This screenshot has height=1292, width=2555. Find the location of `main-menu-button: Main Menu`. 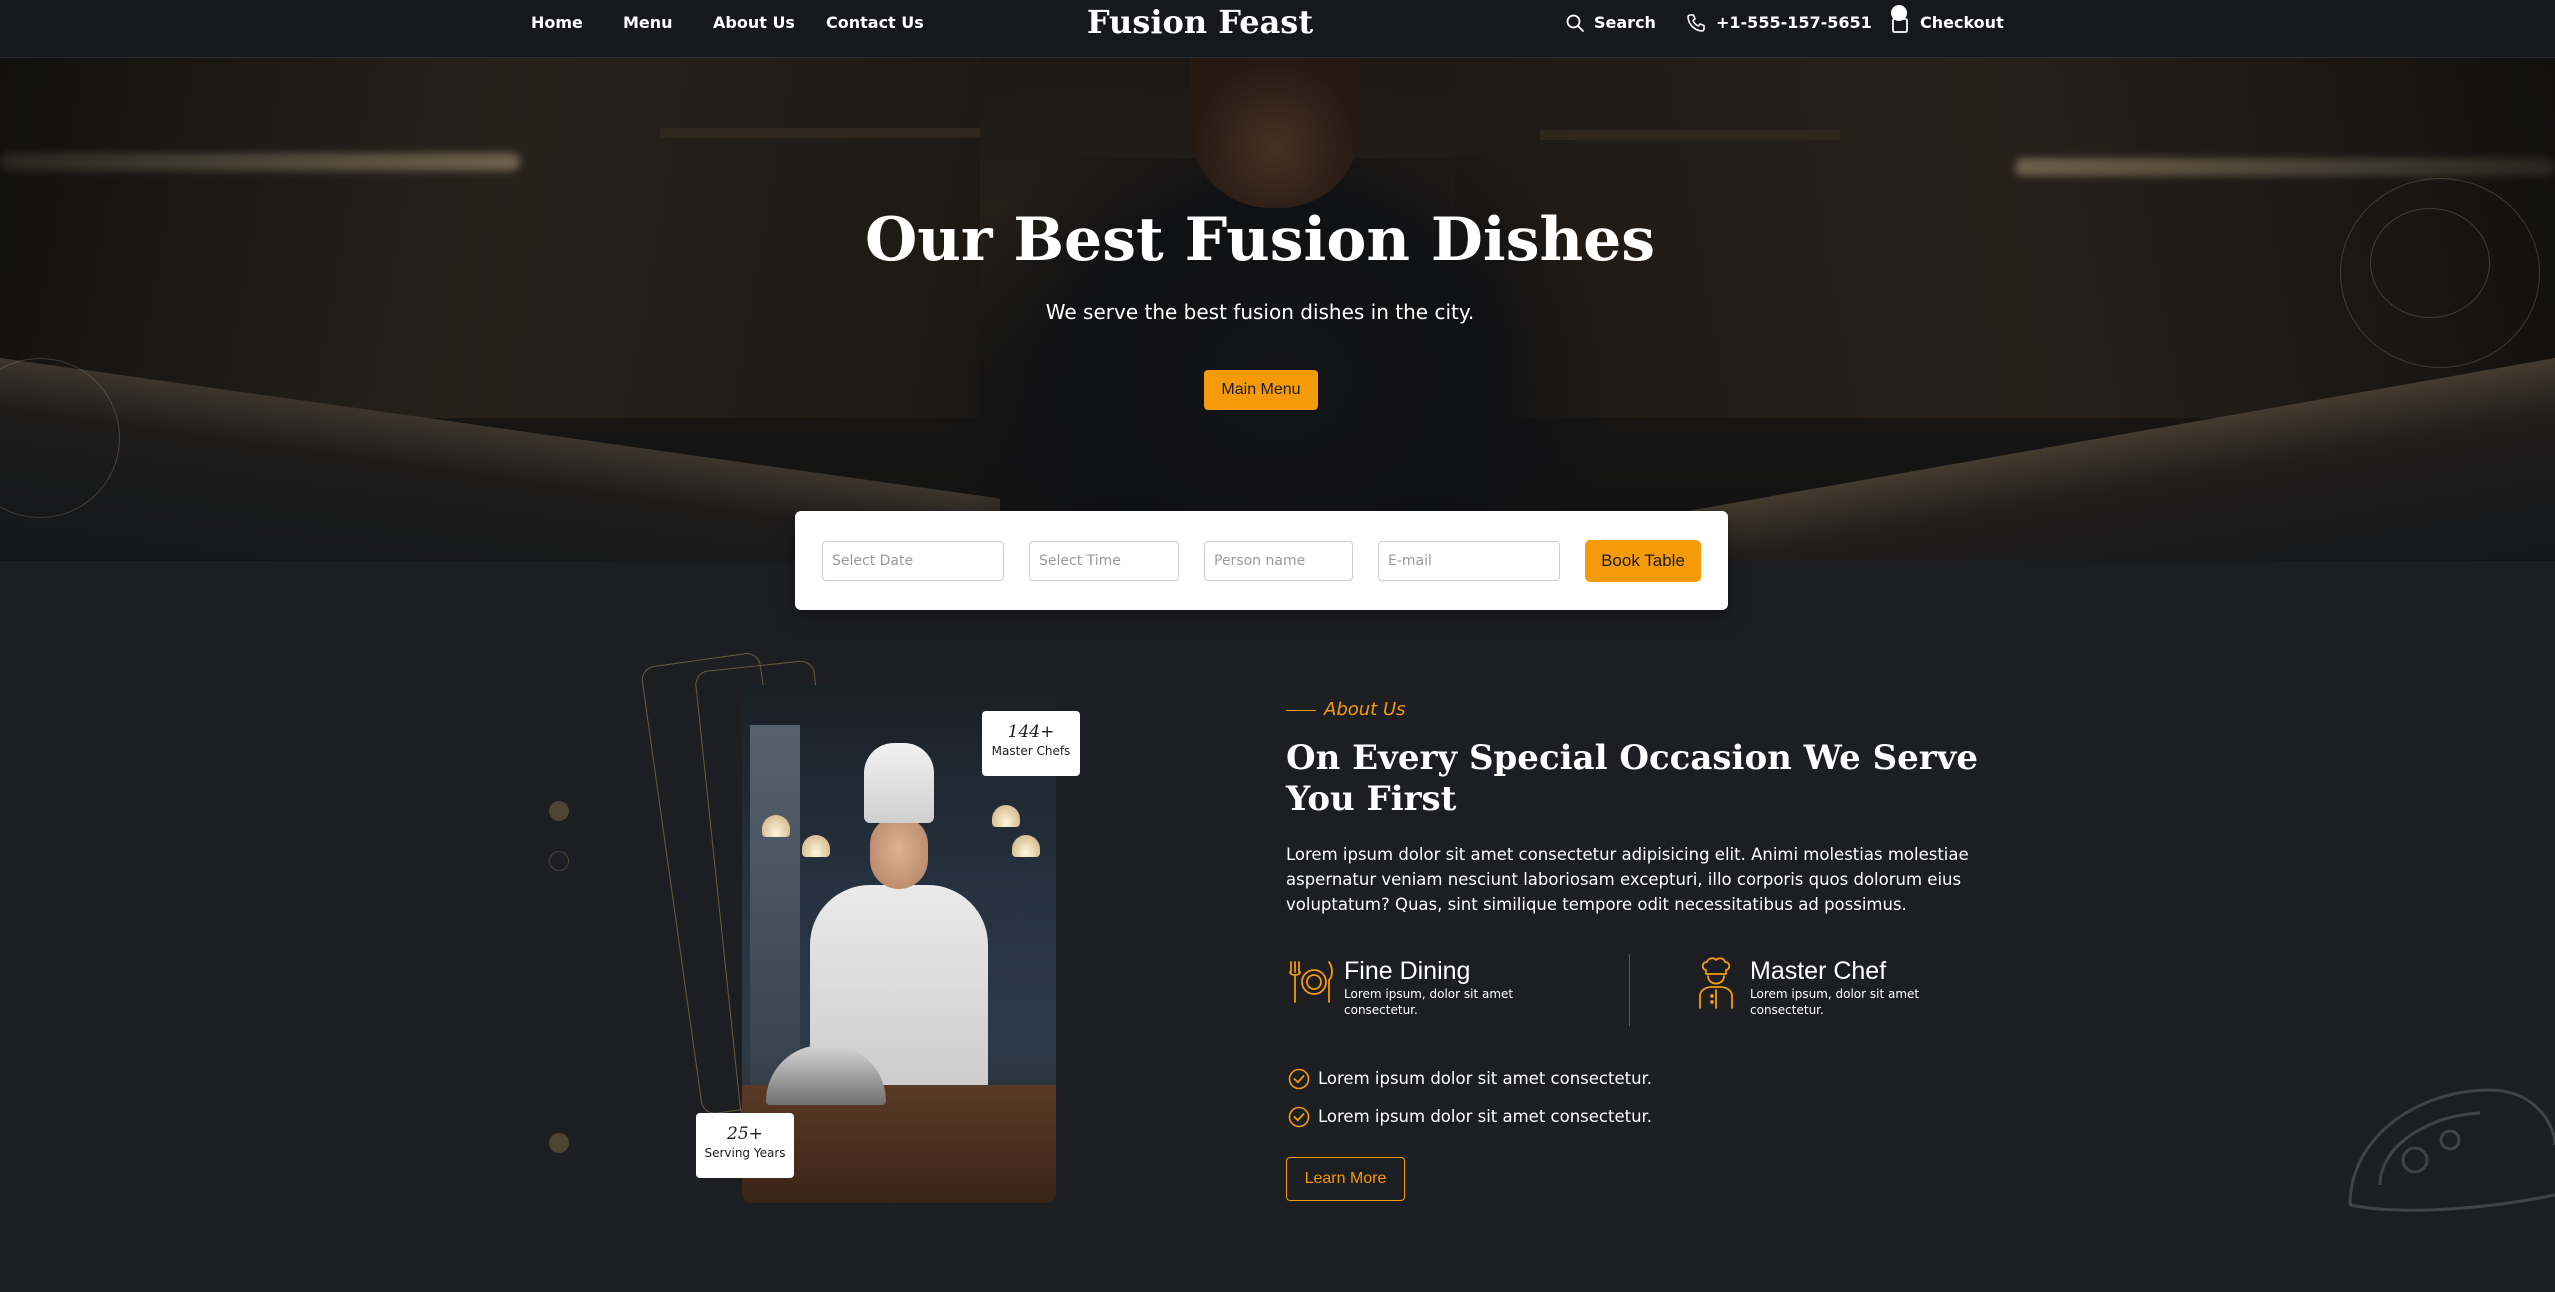

main-menu-button: Main Menu is located at coordinates (1261, 390).